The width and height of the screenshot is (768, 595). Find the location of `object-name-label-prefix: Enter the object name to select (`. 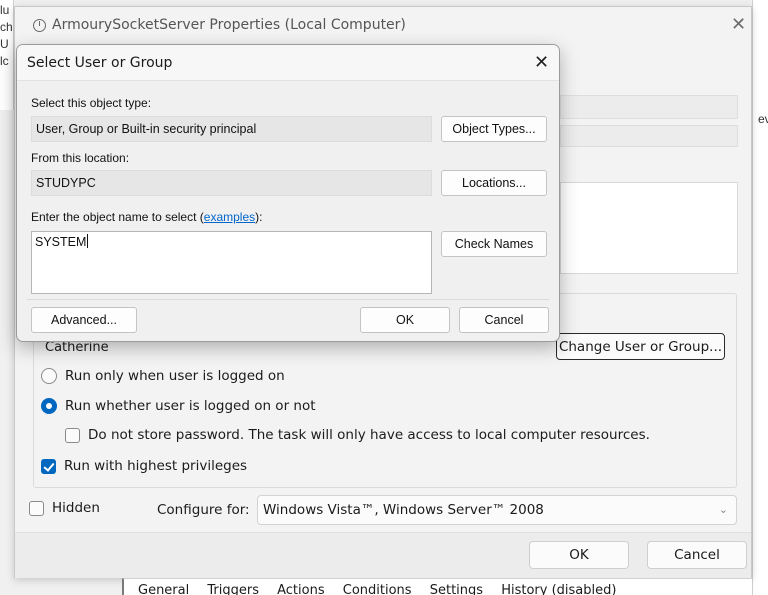

object-name-label-prefix: Enter the object name to select ( is located at coordinates (117, 217).